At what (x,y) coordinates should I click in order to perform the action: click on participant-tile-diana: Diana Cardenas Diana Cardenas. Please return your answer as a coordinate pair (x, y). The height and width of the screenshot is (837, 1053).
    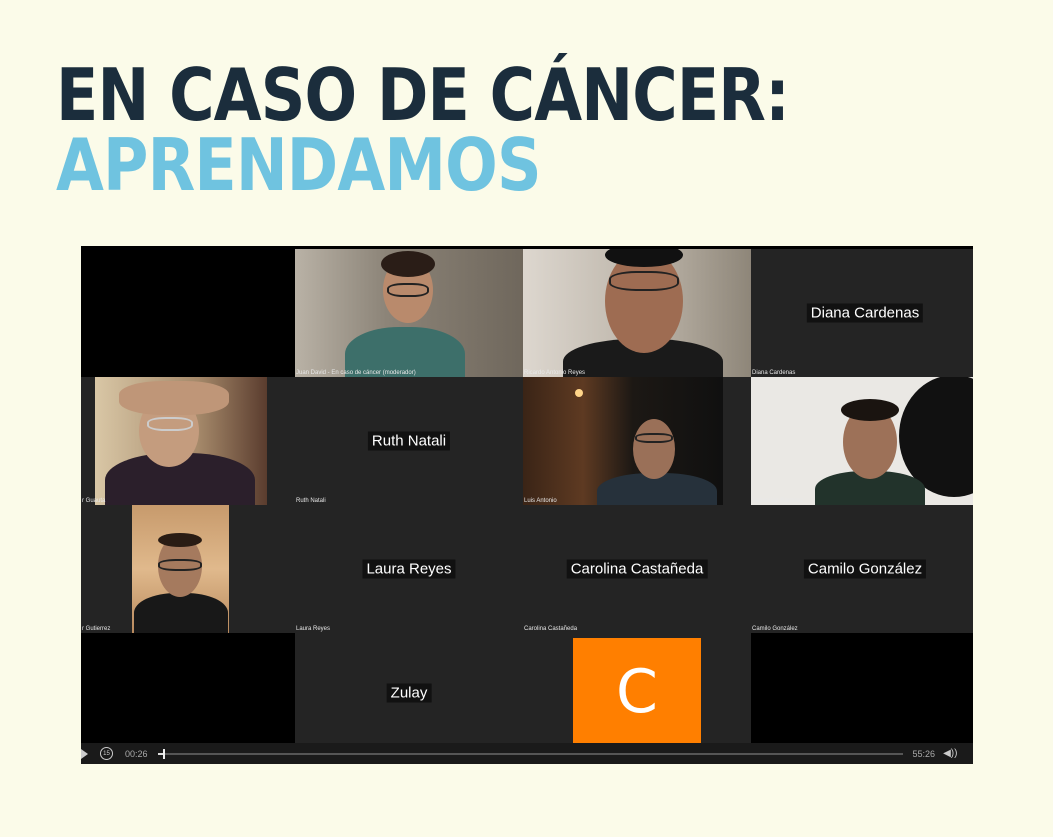
    Looking at the image, I should click on (862, 313).